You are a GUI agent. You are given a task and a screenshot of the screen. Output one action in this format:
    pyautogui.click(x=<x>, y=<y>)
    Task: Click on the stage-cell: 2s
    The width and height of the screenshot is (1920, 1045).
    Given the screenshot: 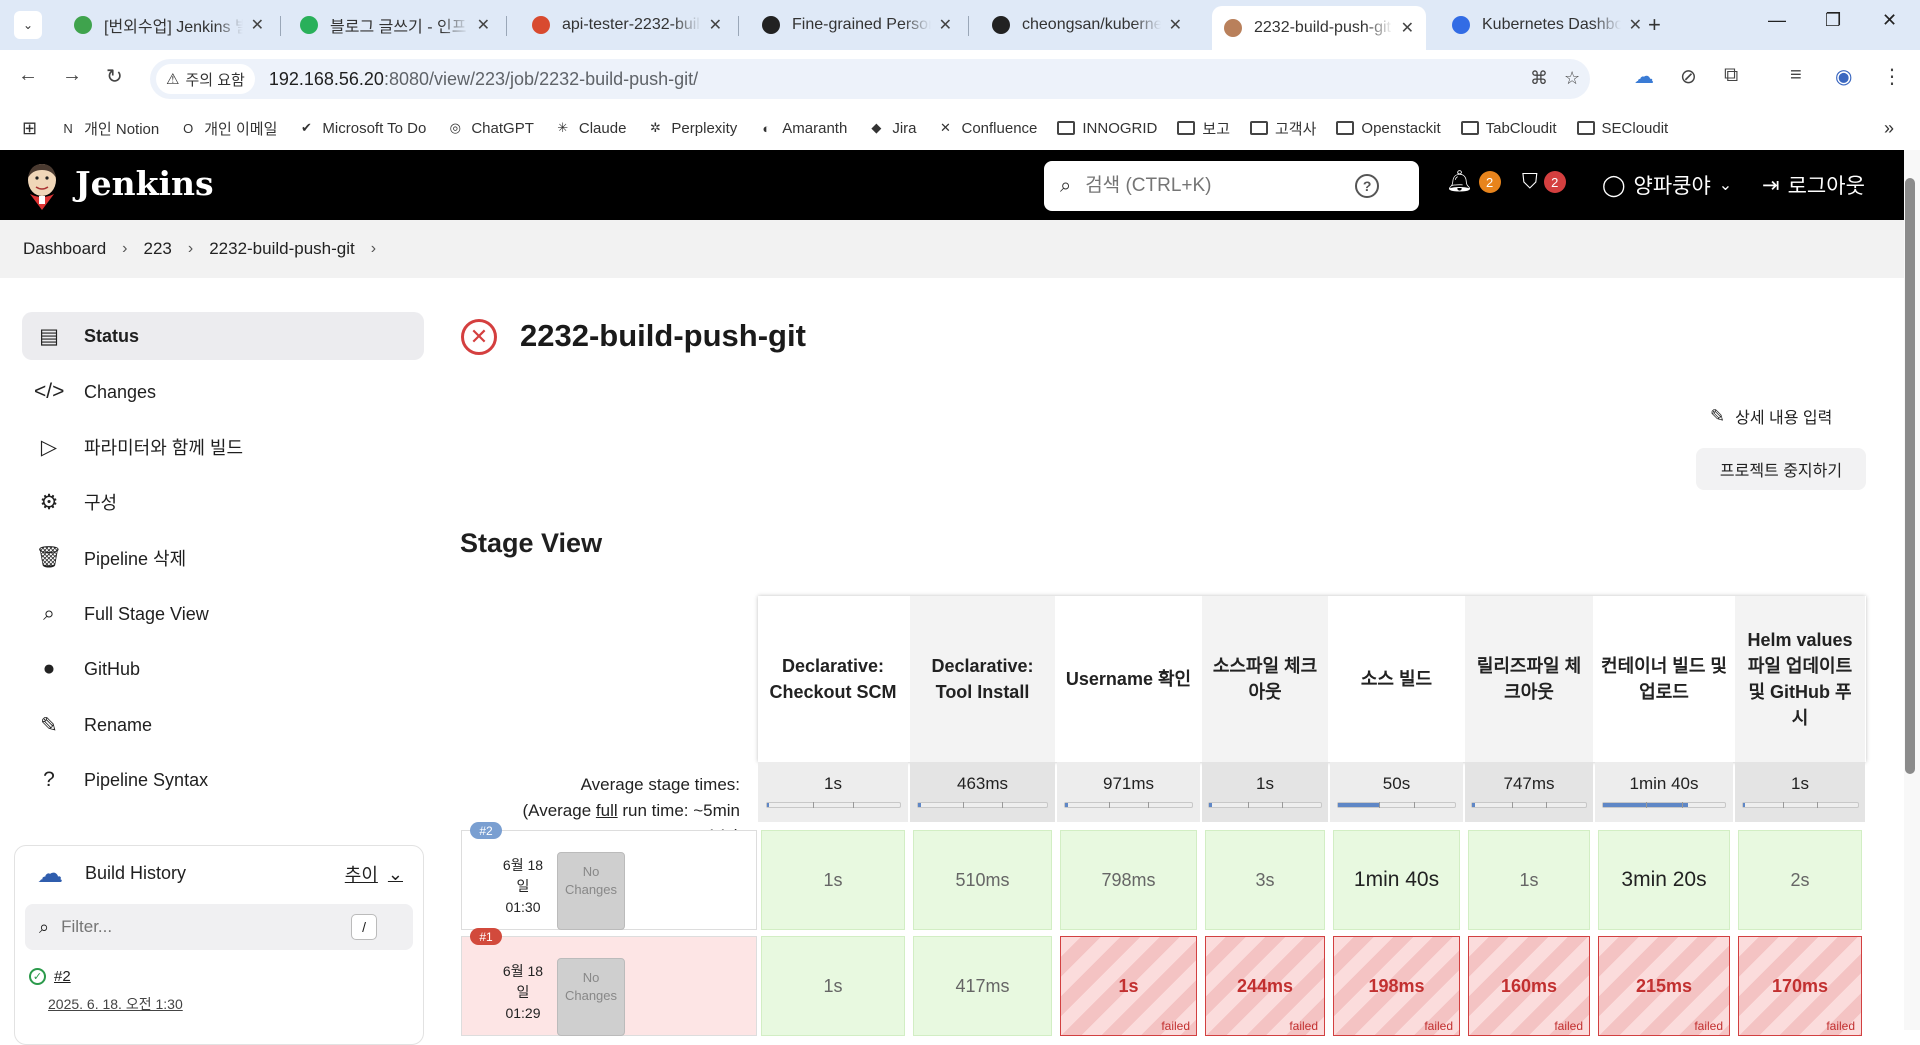 What is the action you would take?
    pyautogui.click(x=1800, y=880)
    